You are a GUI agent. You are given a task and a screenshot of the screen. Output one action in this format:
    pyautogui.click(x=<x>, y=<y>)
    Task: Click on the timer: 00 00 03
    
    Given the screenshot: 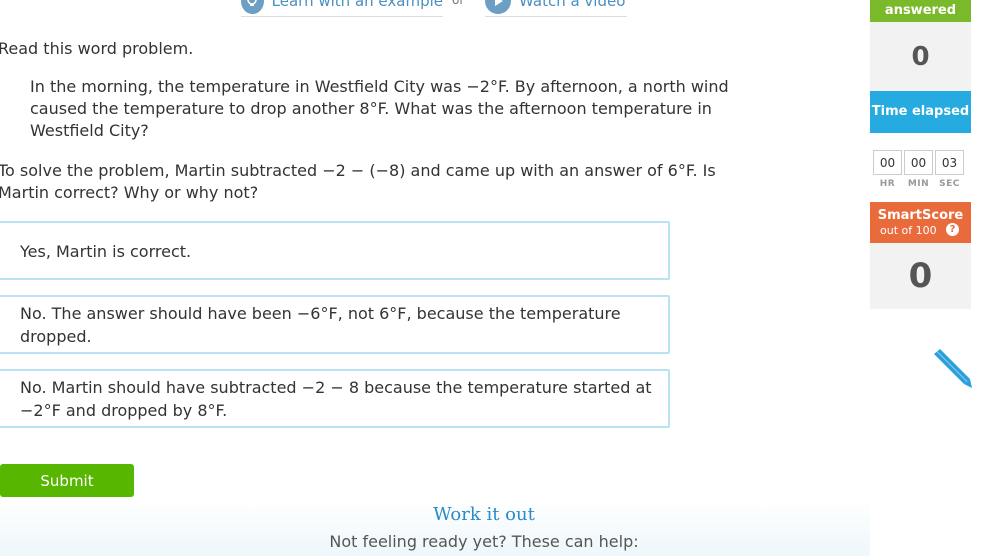 What is the action you would take?
    pyautogui.click(x=921, y=162)
    